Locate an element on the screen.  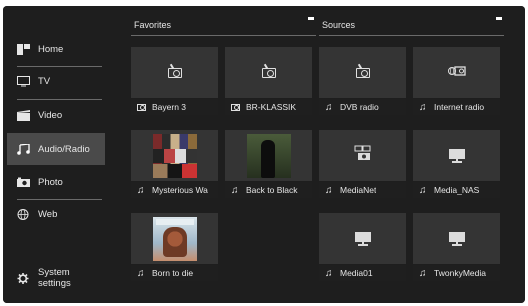
settings-label: System settings is located at coordinates (54, 278).